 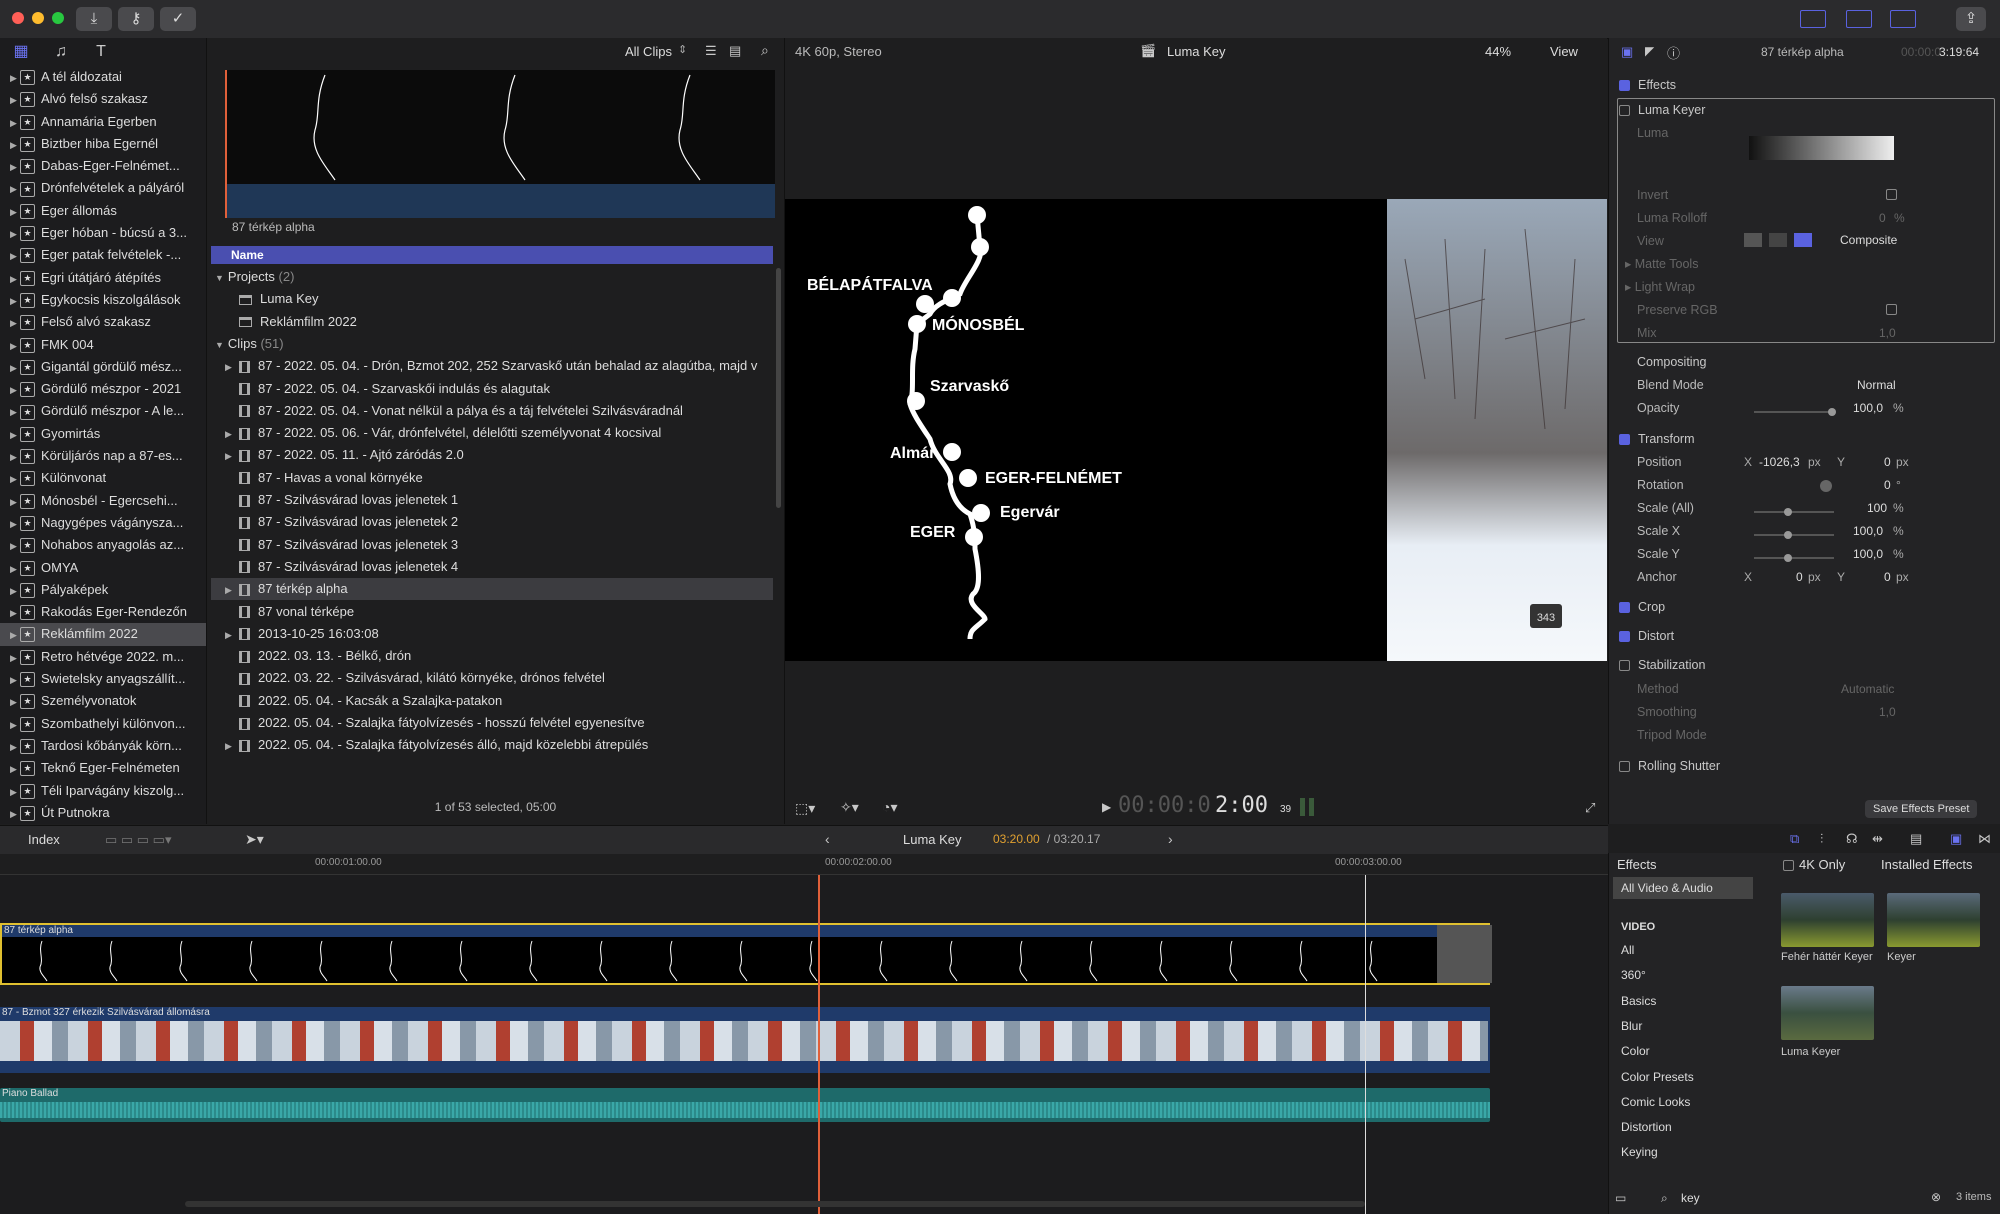 What do you see at coordinates (1804, 665) in the screenshot?
I see `stabilization-section: Stabilization` at bounding box center [1804, 665].